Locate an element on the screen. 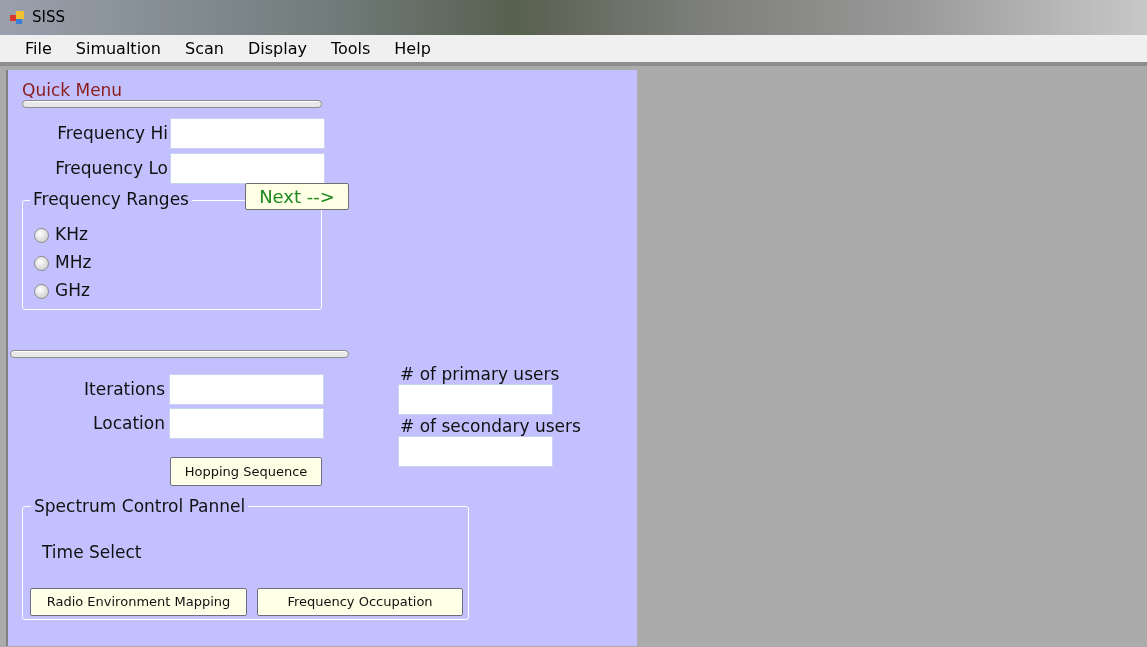 This screenshot has width=1147, height=647. time-select-label: Time Select is located at coordinates (92, 552).